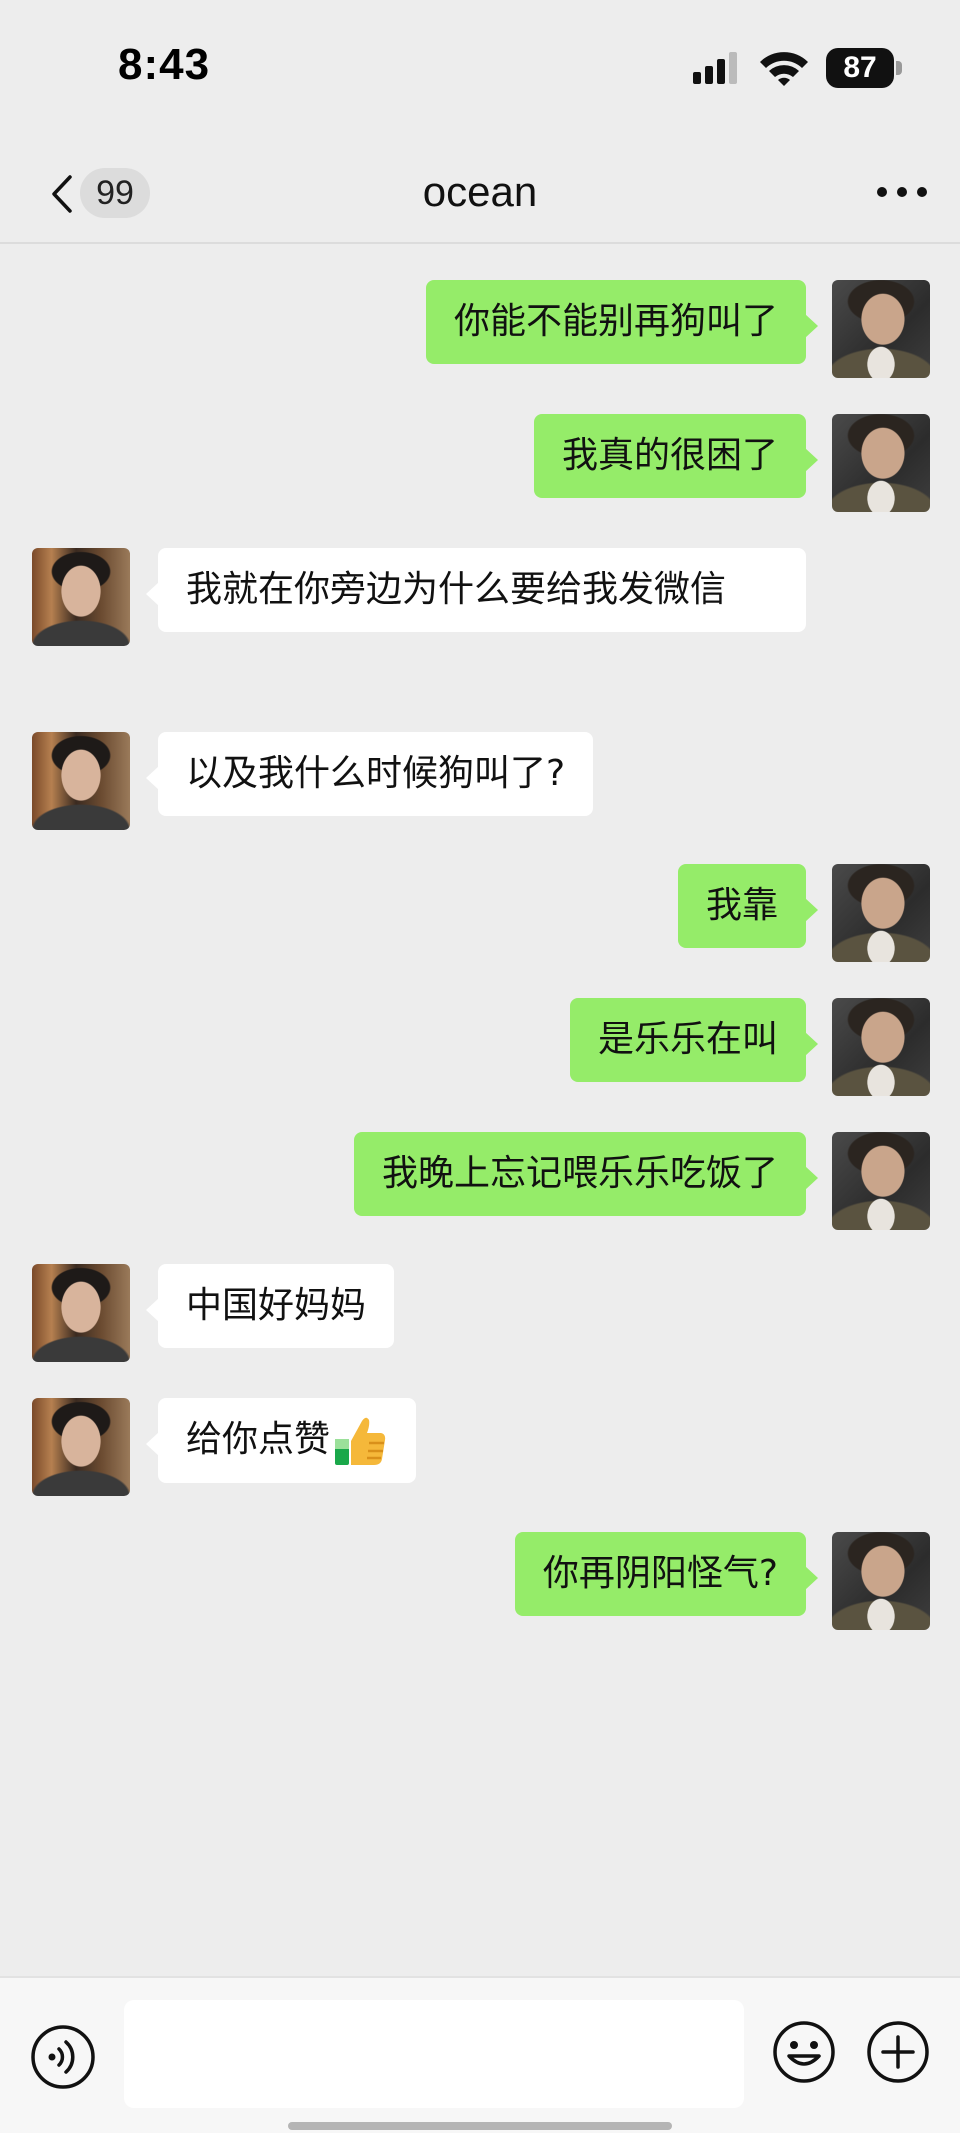 The image size is (960, 2133). Describe the element at coordinates (270, 1306) in the screenshot. I see `message-bubble: 中国好妈妈` at that location.